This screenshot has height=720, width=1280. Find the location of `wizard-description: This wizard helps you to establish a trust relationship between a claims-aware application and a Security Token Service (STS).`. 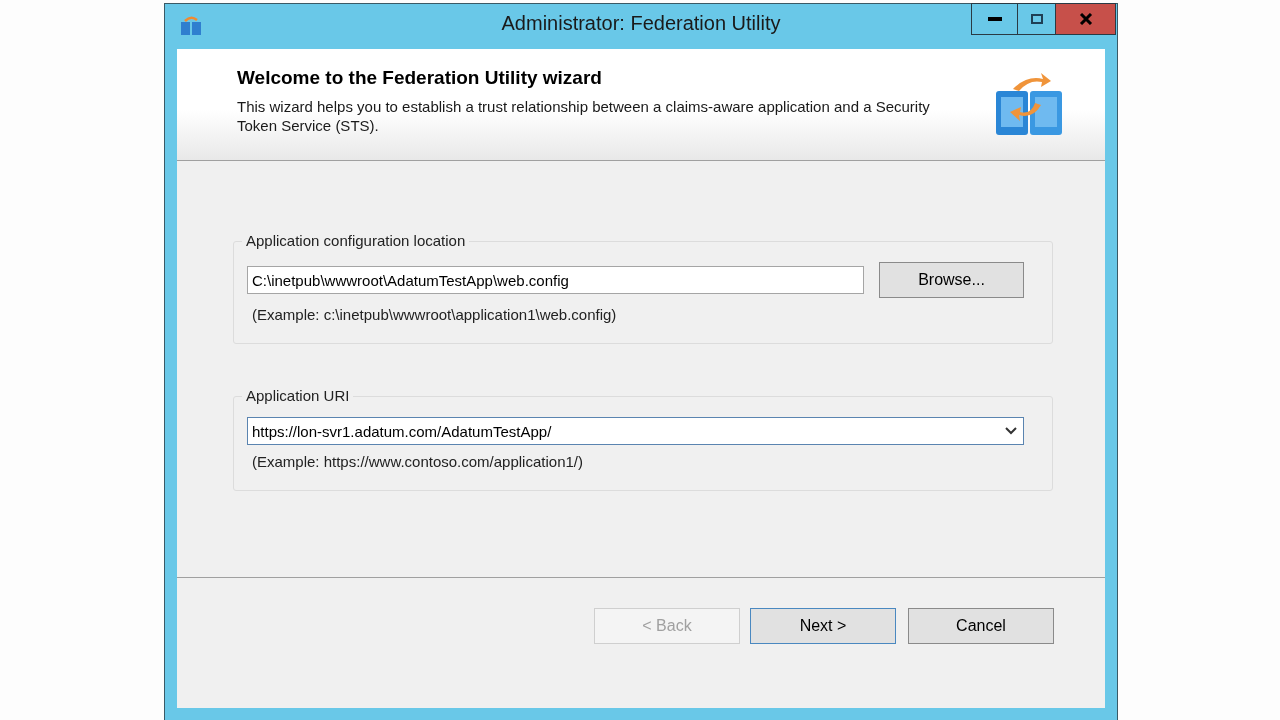

wizard-description: This wizard helps you to establish a trust relationship between a claims-aware application and a Security Token Service (STS). is located at coordinates (584, 116).